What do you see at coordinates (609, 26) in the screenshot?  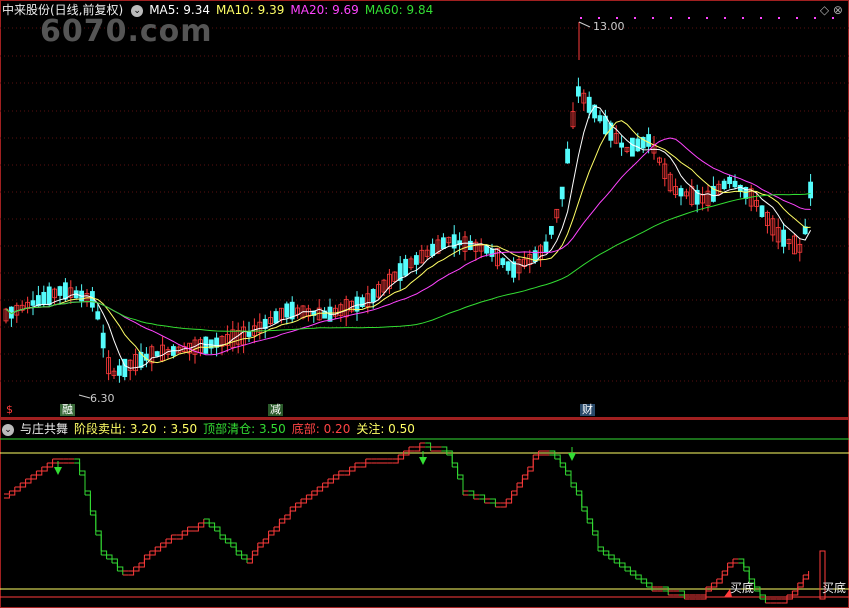 I see `price-high-label: 13.00` at bounding box center [609, 26].